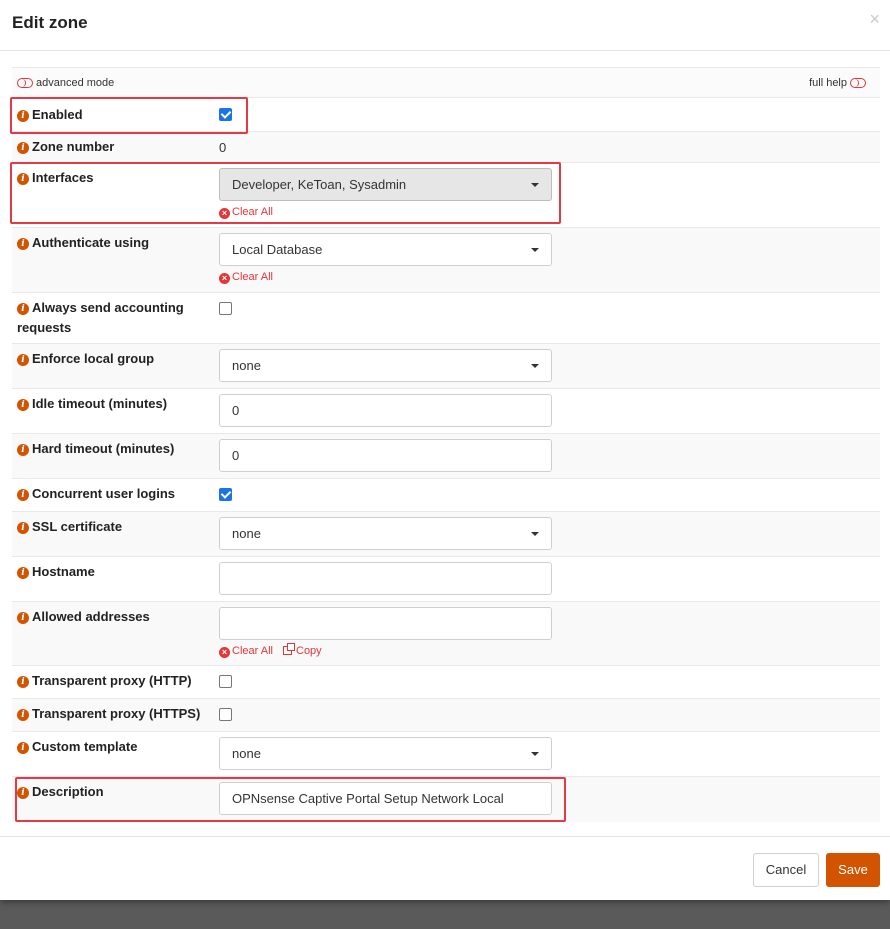 This screenshot has width=890, height=929. Describe the element at coordinates (385, 455) in the screenshot. I see `hard-timeout-input: 0` at that location.